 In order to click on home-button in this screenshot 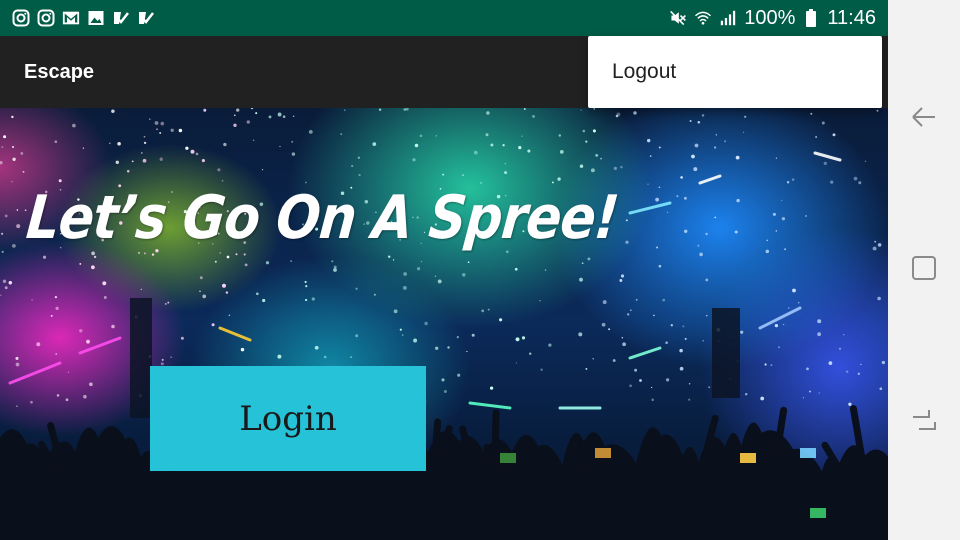, I will do `click(924, 422)`.